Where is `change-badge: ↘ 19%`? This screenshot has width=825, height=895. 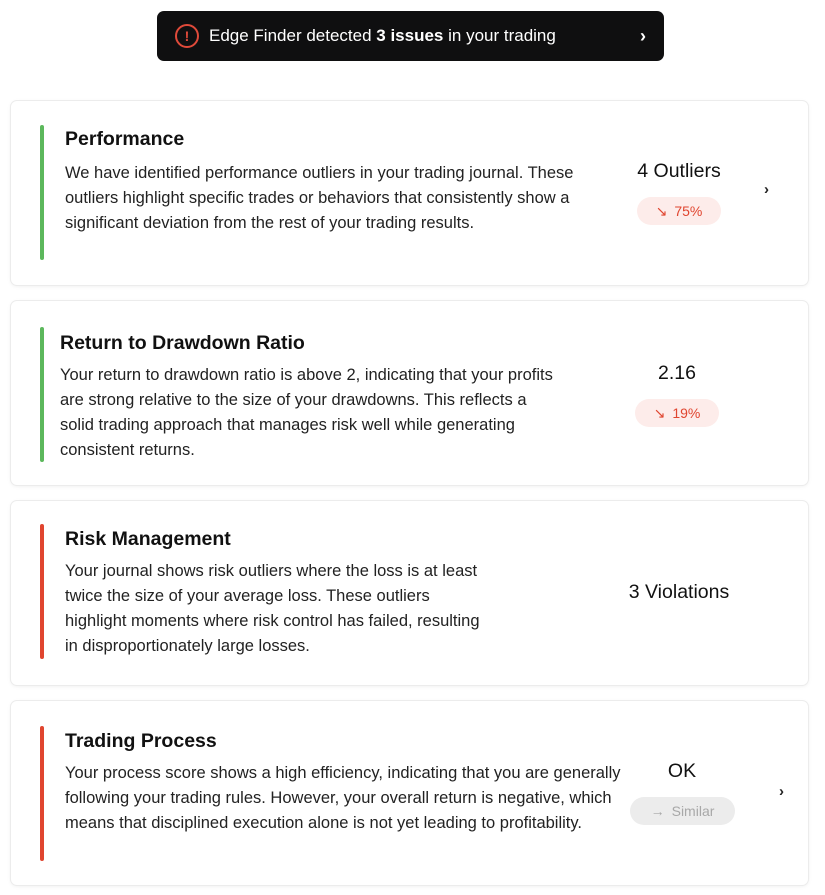 change-badge: ↘ 19% is located at coordinates (677, 413).